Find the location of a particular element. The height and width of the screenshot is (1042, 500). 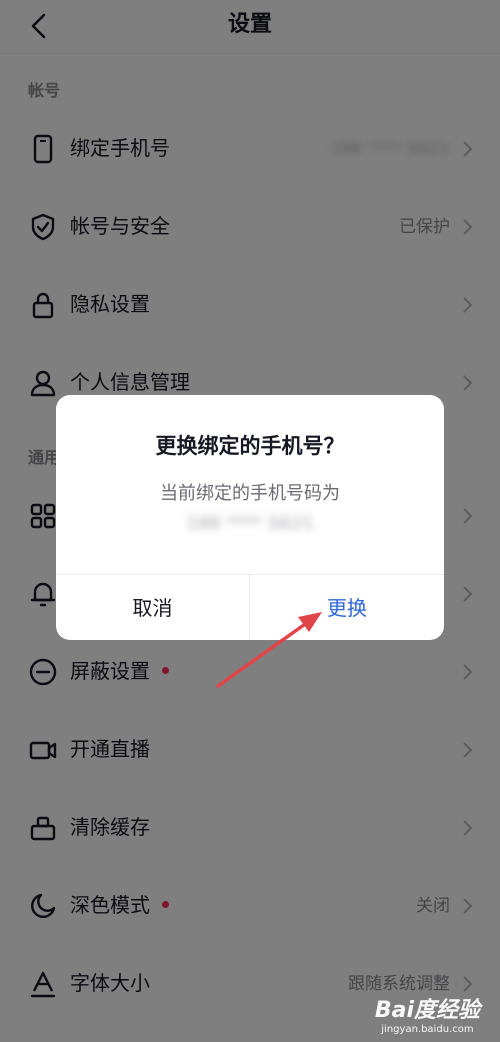

baidu-jingyan-watermark: Bai度经验 jingyan.baidu.com is located at coordinates (427, 1017).